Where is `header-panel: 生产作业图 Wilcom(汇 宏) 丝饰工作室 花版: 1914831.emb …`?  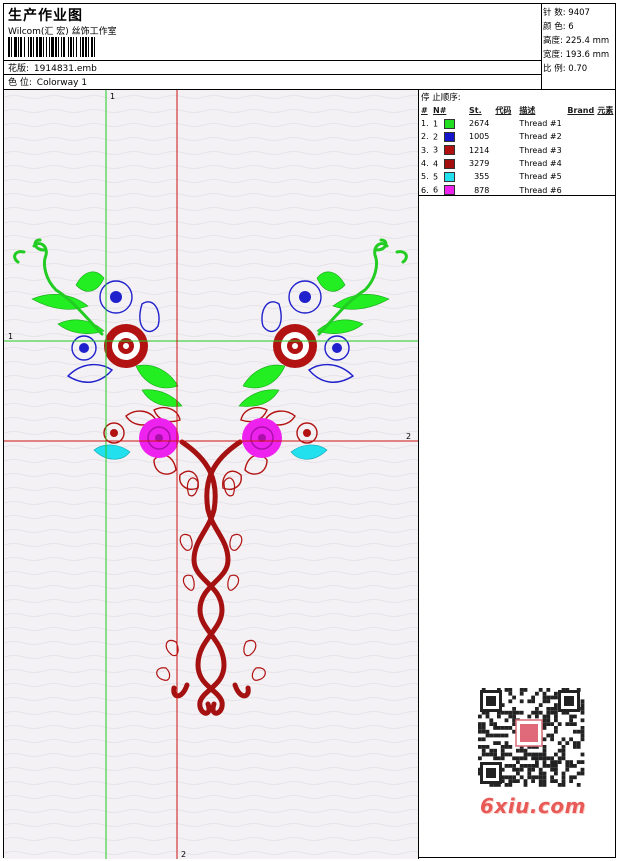 header-panel: 生产作业图 Wilcom(汇 宏) 丝饰工作室 花版: 1914831.emb … is located at coordinates (273, 47).